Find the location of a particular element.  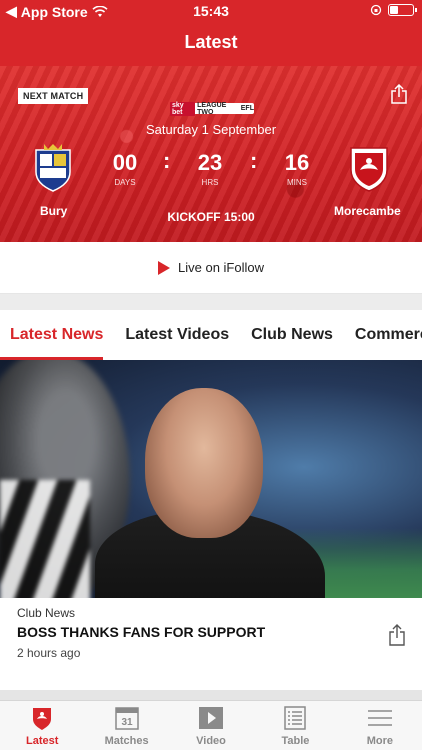

sky-bet-label: sky bet is located at coordinates (183, 108).